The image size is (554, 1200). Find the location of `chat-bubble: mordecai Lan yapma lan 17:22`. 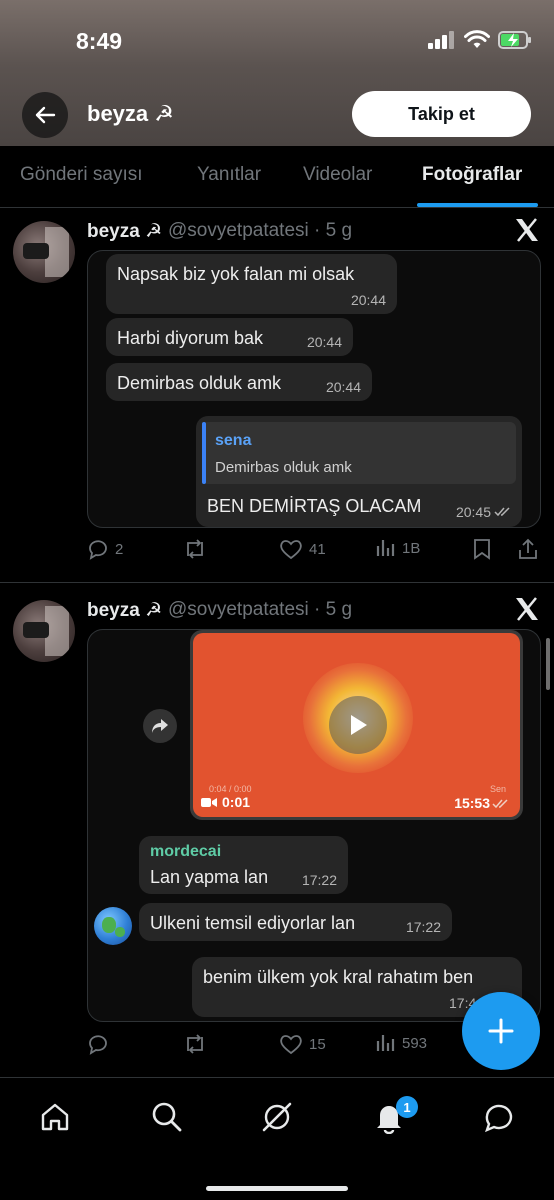

chat-bubble: mordecai Lan yapma lan 17:22 is located at coordinates (243, 865).